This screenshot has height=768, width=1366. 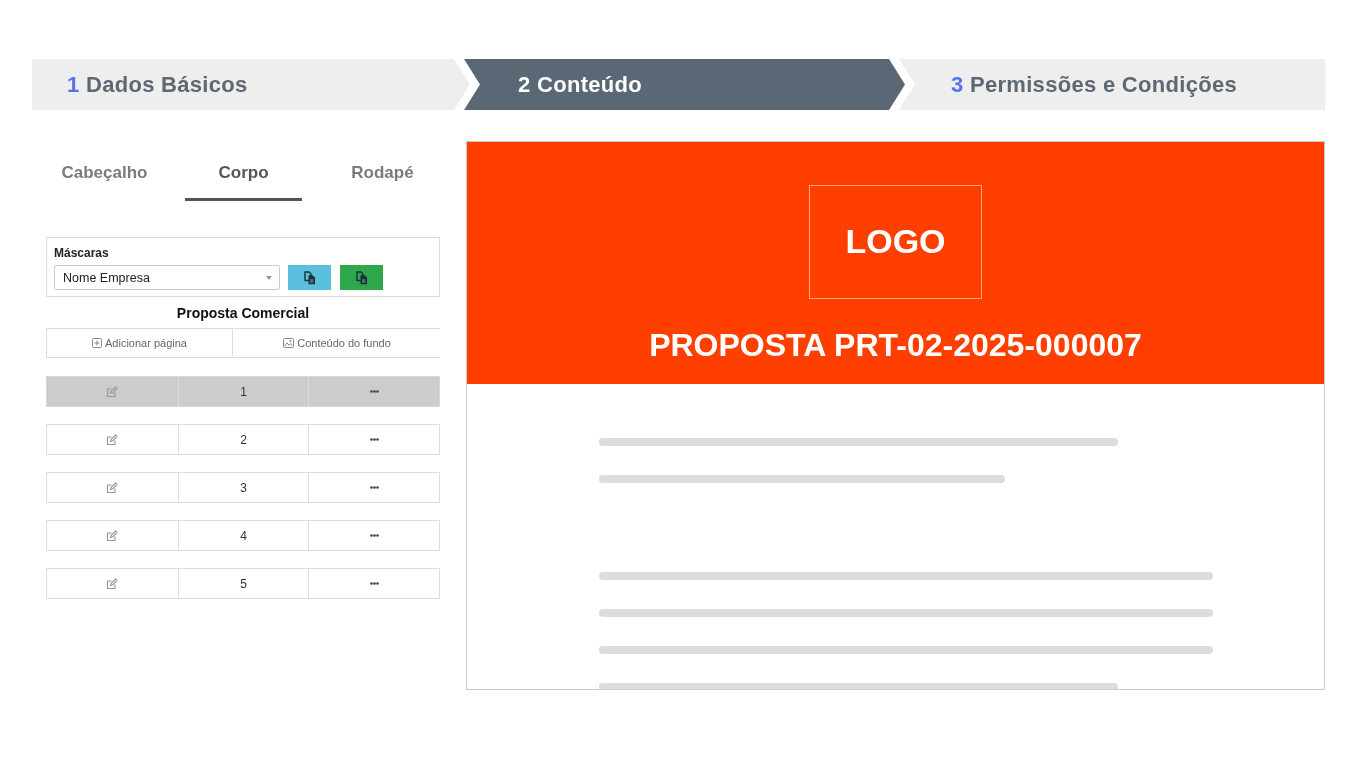 I want to click on step-tab: 1 Dados Básicos, so click(x=251, y=84).